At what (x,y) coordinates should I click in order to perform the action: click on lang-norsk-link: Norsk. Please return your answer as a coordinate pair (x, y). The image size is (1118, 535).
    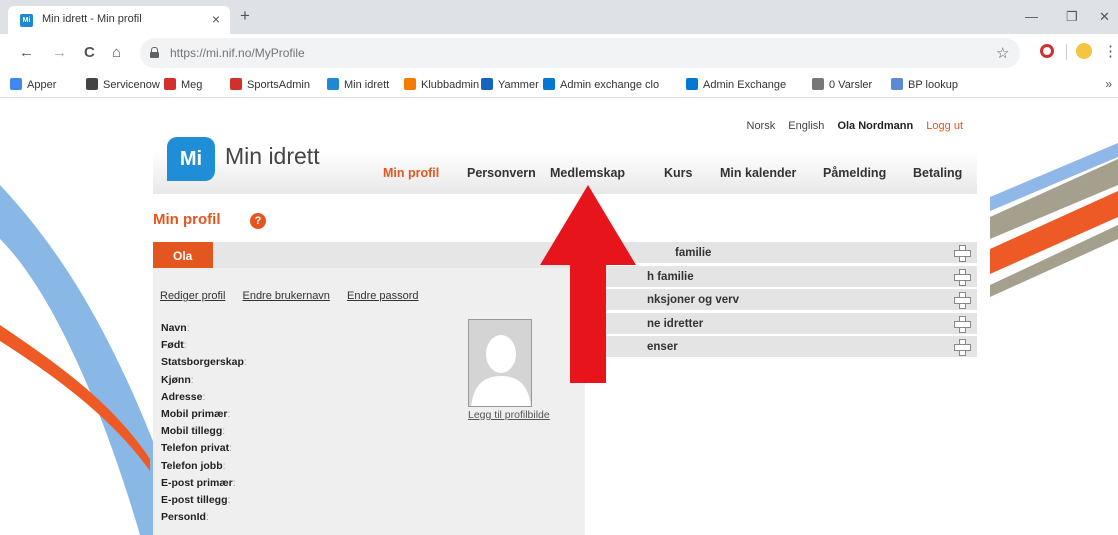
    Looking at the image, I should click on (761, 126).